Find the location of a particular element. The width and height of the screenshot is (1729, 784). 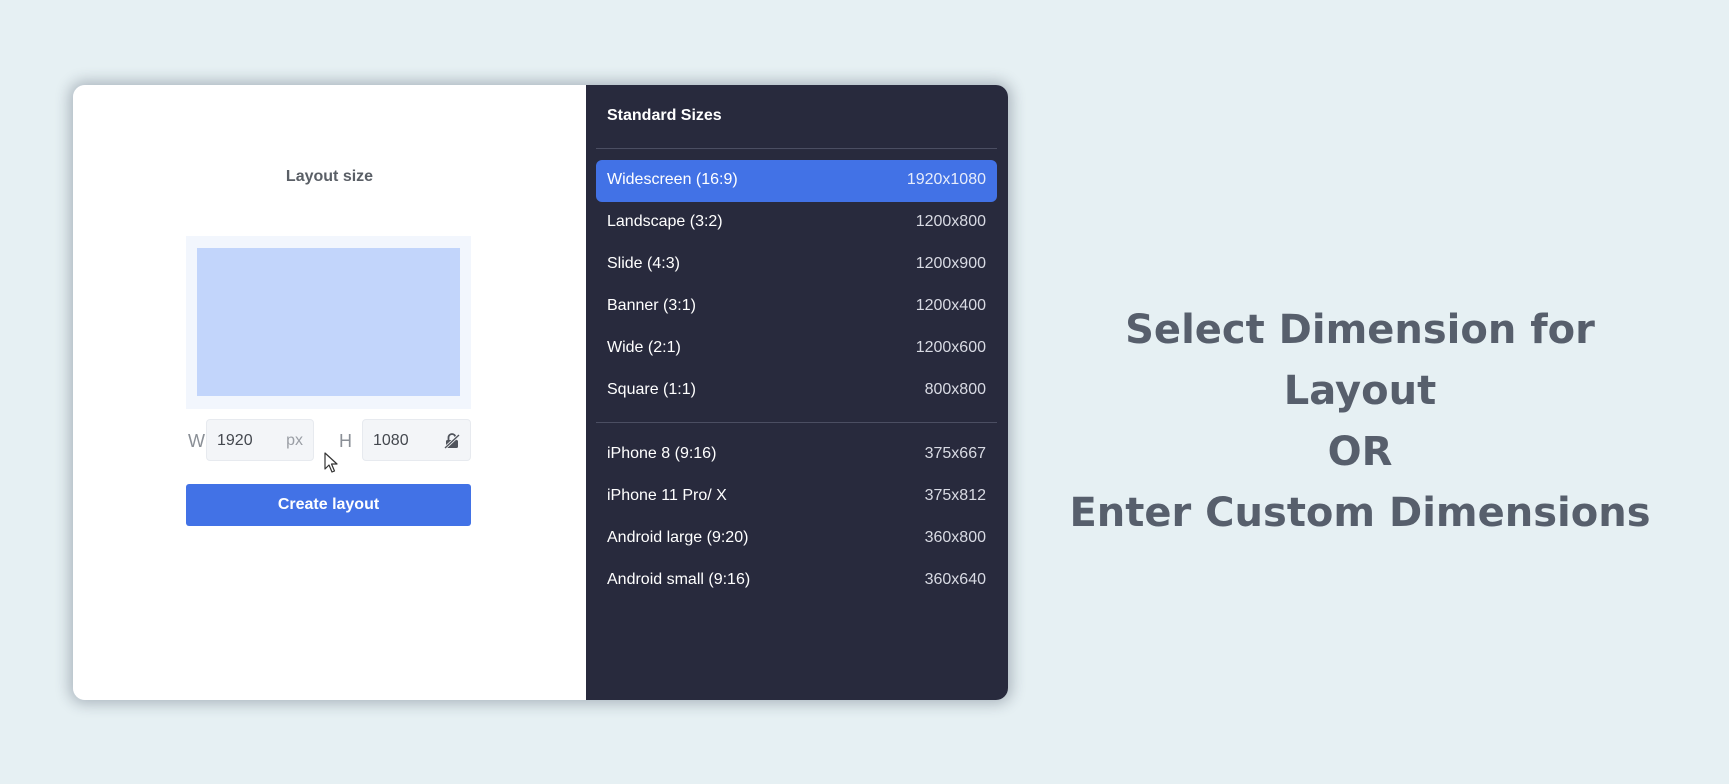

layout-preview is located at coordinates (328, 322).